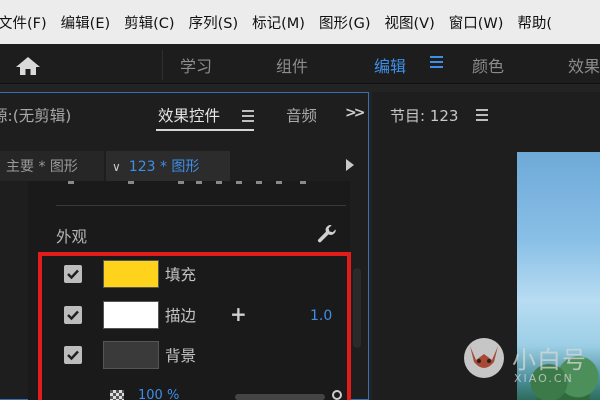  Describe the element at coordinates (327, 234) in the screenshot. I see `wrench-icon` at that location.